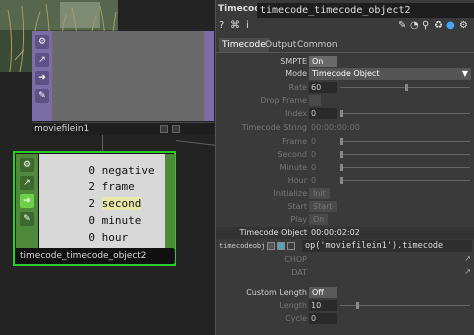 The width and height of the screenshot is (474, 335). What do you see at coordinates (310, 259) in the screenshot?
I see `chop-field` at bounding box center [310, 259].